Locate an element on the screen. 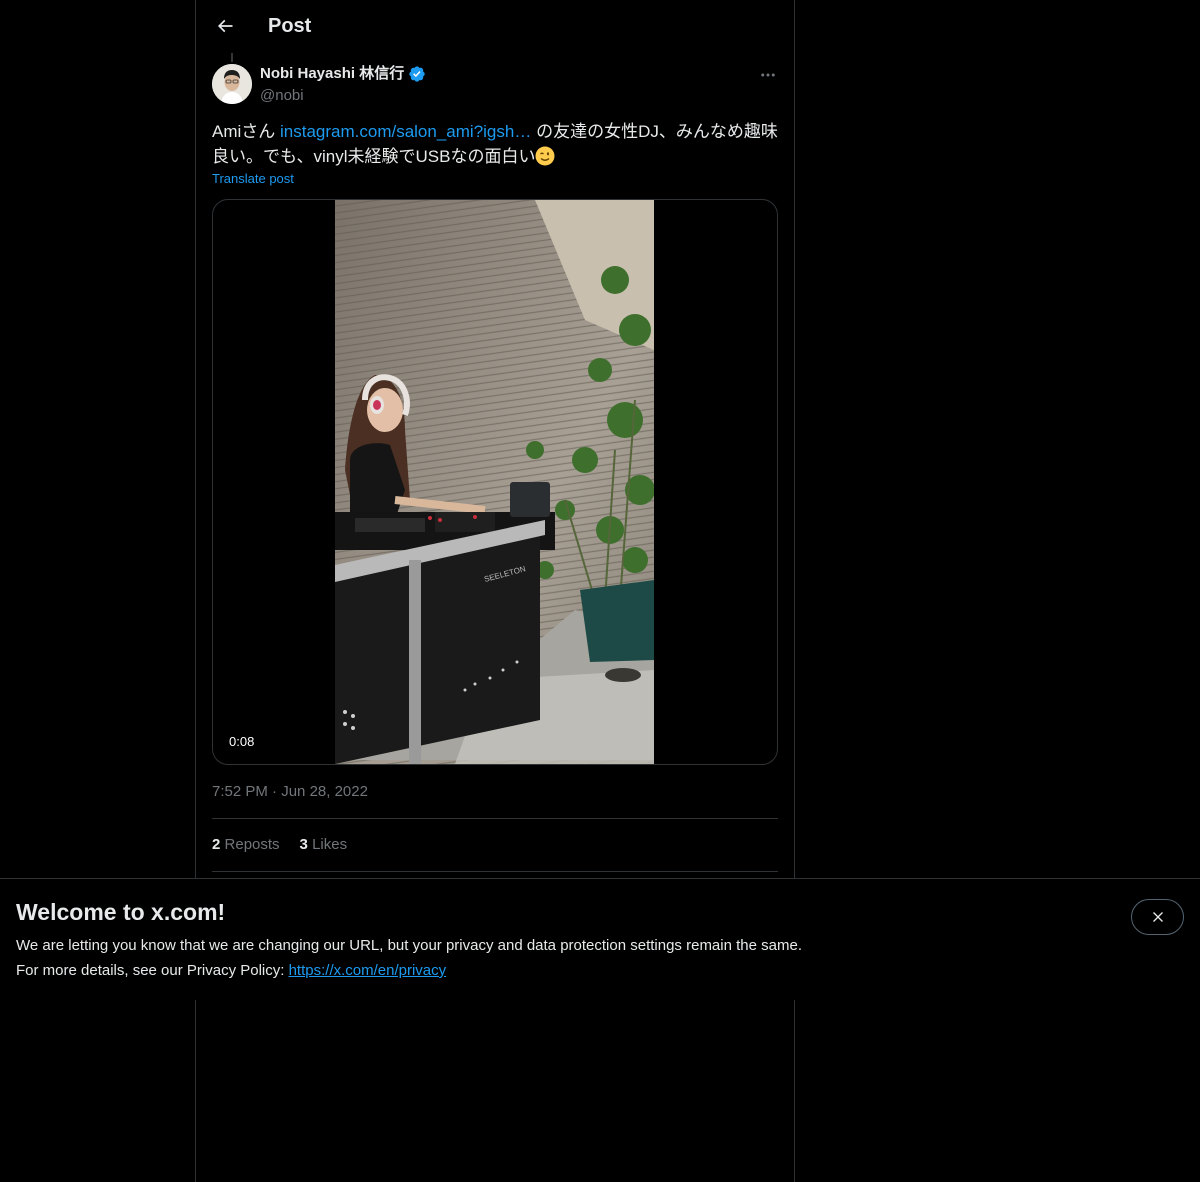 Image resolution: width=1200 pixels, height=1182 pixels. avatar is located at coordinates (232, 84).